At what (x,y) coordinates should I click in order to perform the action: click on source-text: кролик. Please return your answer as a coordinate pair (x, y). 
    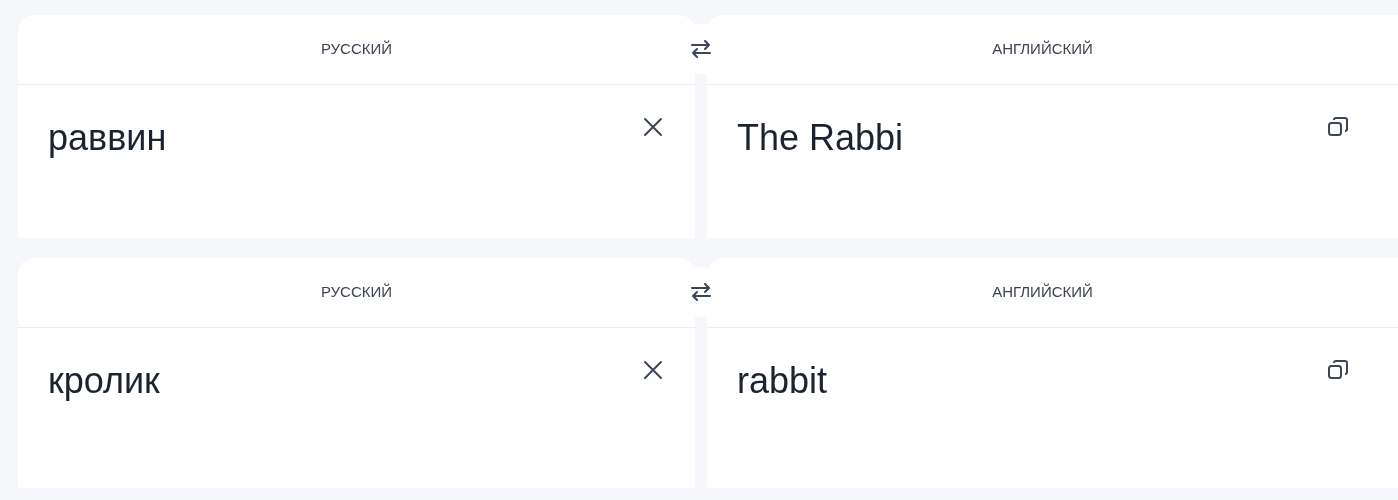
    Looking at the image, I should click on (104, 381).